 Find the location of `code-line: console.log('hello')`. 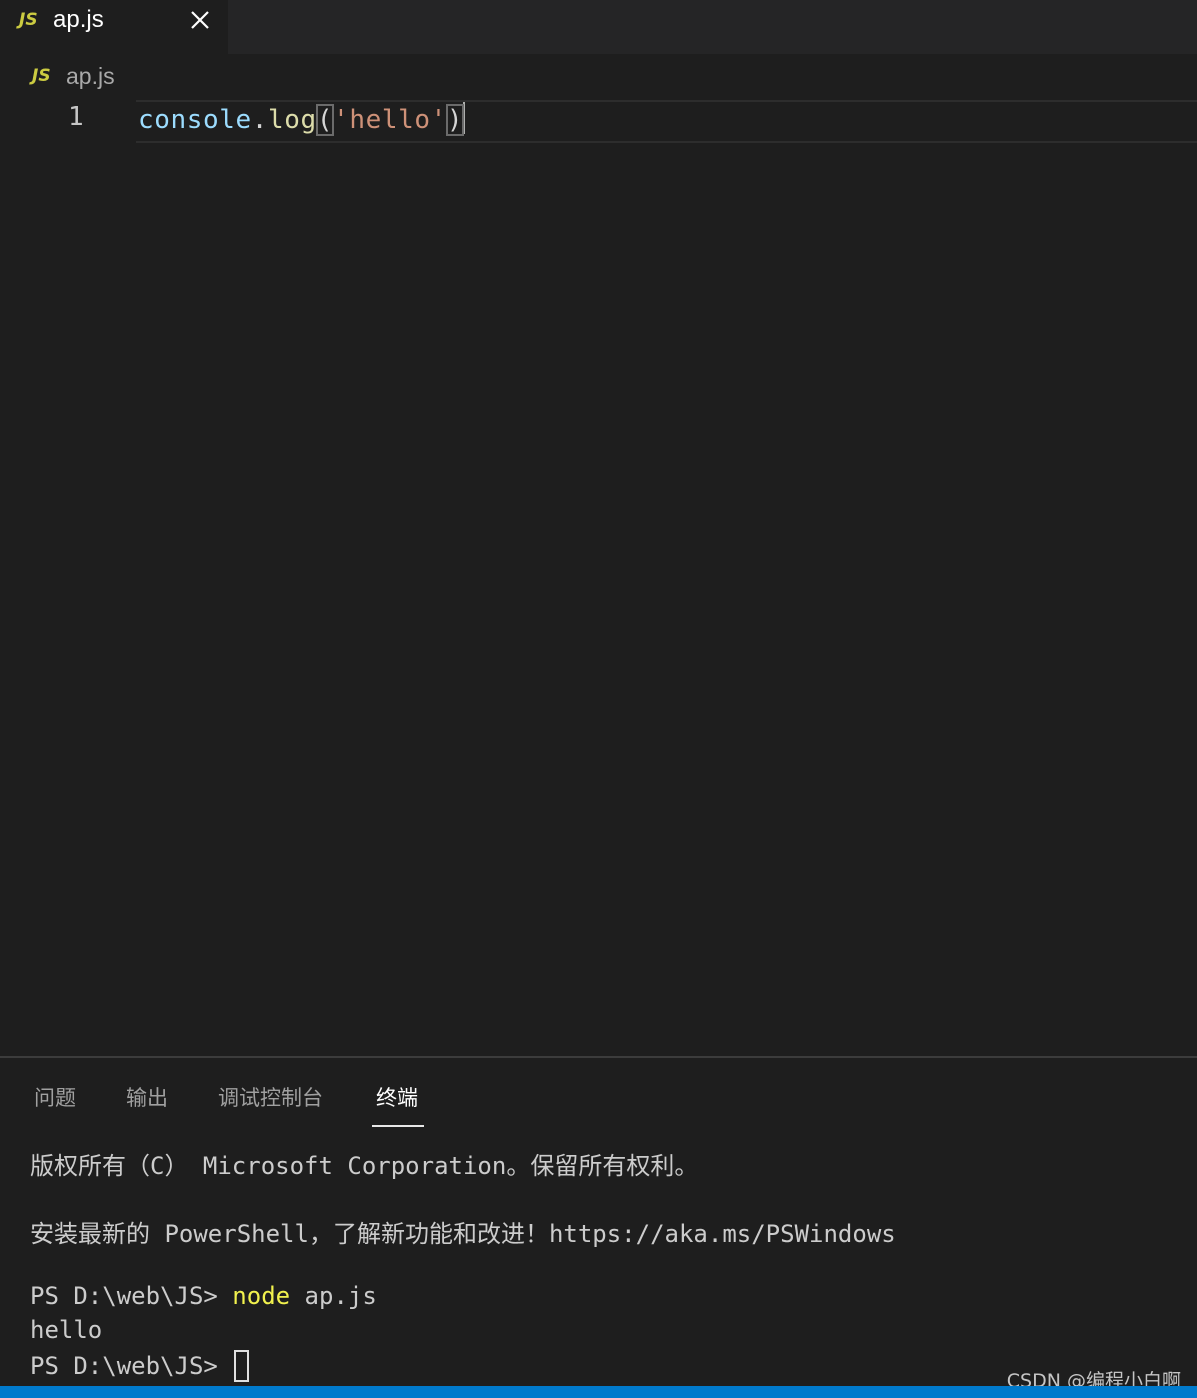

code-line: console.log('hello') is located at coordinates (302, 119).